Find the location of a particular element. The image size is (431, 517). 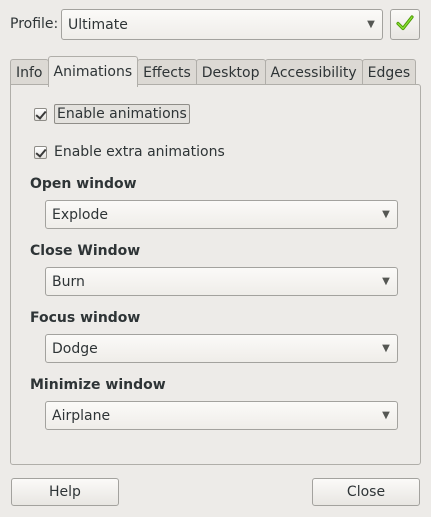

open-window-title: Open window is located at coordinates (83, 184).